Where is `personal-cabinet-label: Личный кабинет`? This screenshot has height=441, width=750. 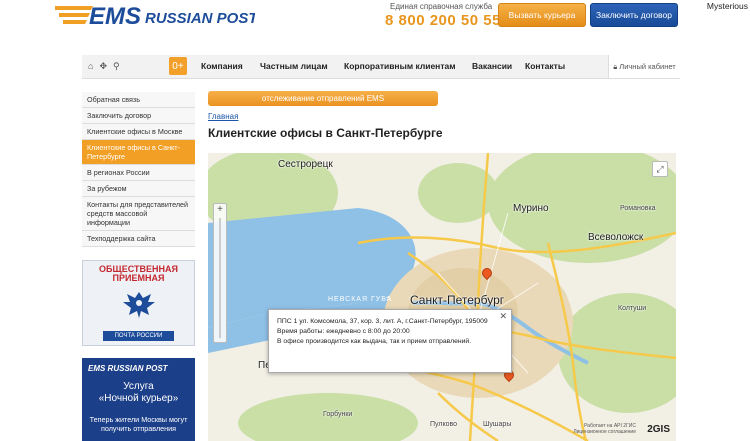
personal-cabinet-label: Личный кабинет is located at coordinates (647, 66).